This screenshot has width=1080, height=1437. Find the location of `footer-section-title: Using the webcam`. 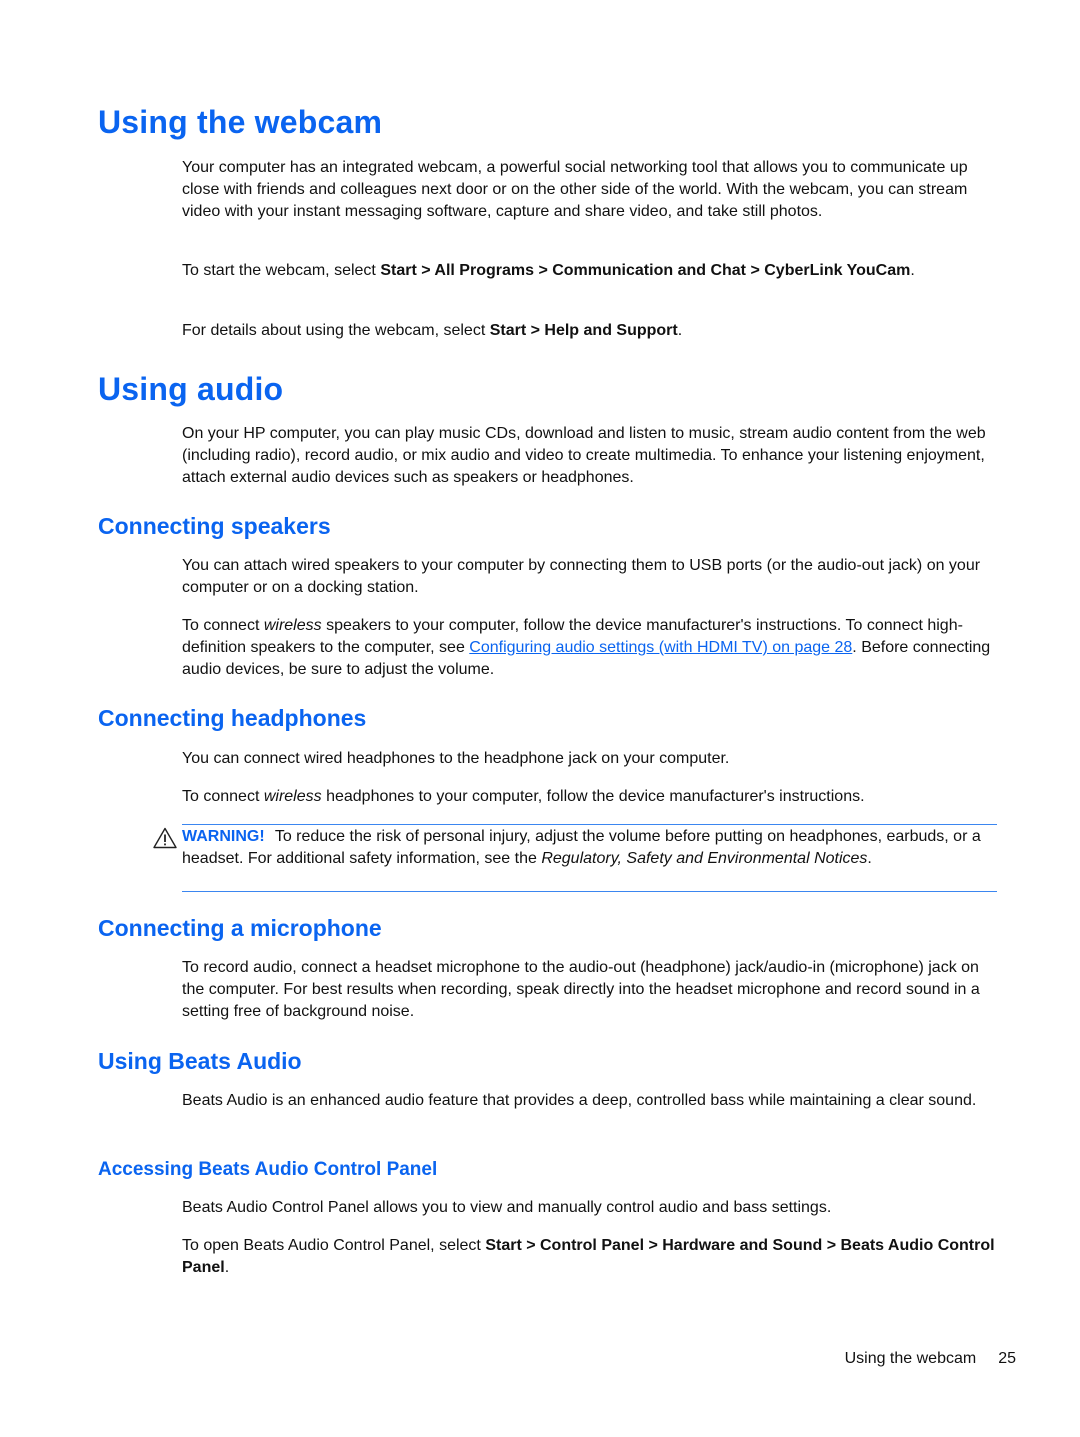

footer-section-title: Using the webcam is located at coordinates (910, 1358).